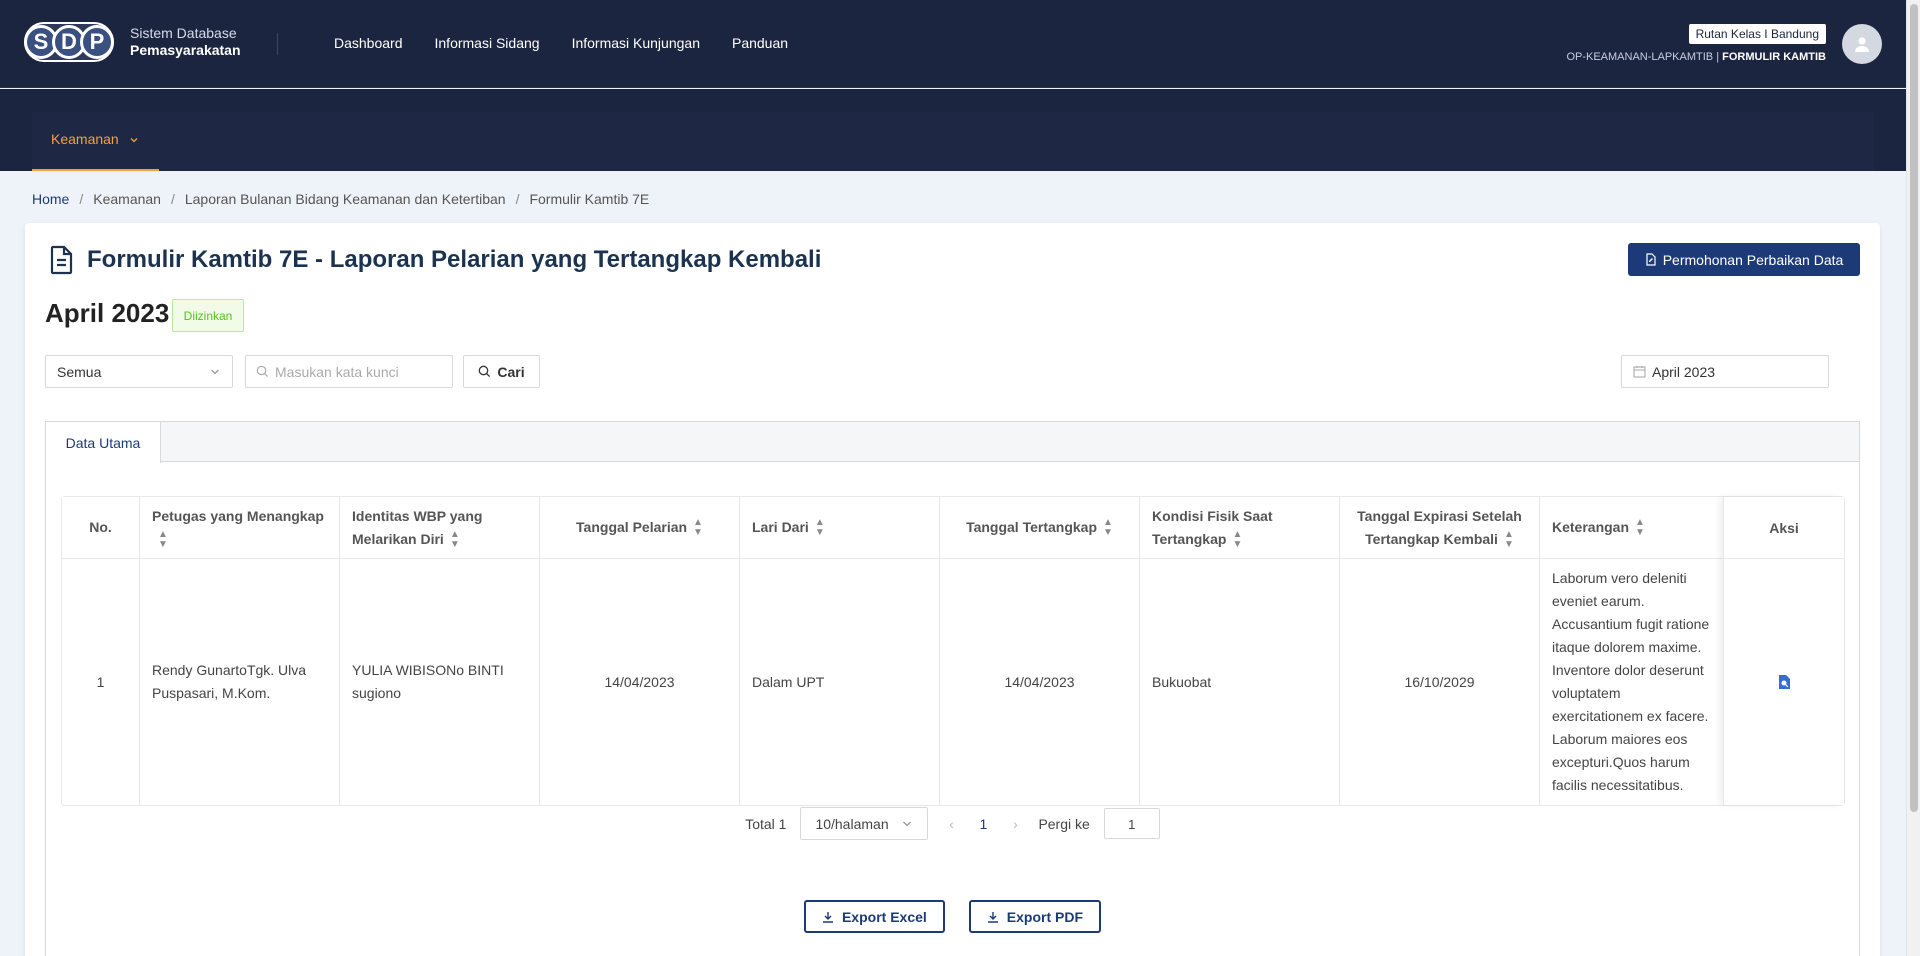 The width and height of the screenshot is (1920, 956). I want to click on org-badge: Rutan Kelas I Bandung, so click(1757, 34).